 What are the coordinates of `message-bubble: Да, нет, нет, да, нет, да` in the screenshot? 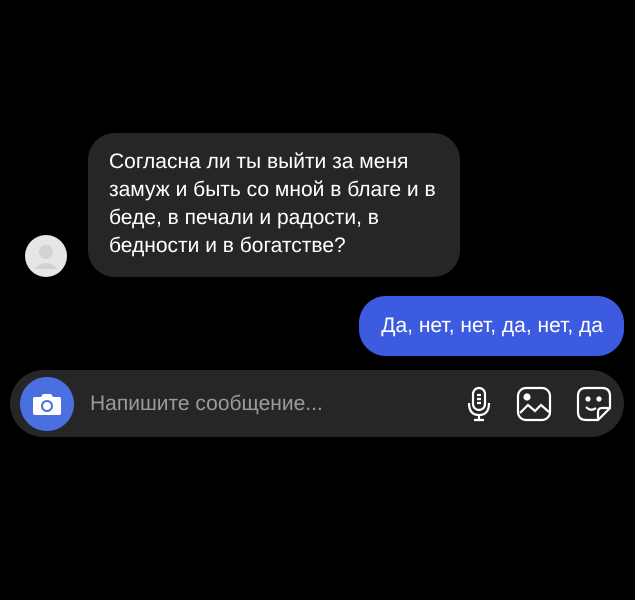 It's located at (491, 326).